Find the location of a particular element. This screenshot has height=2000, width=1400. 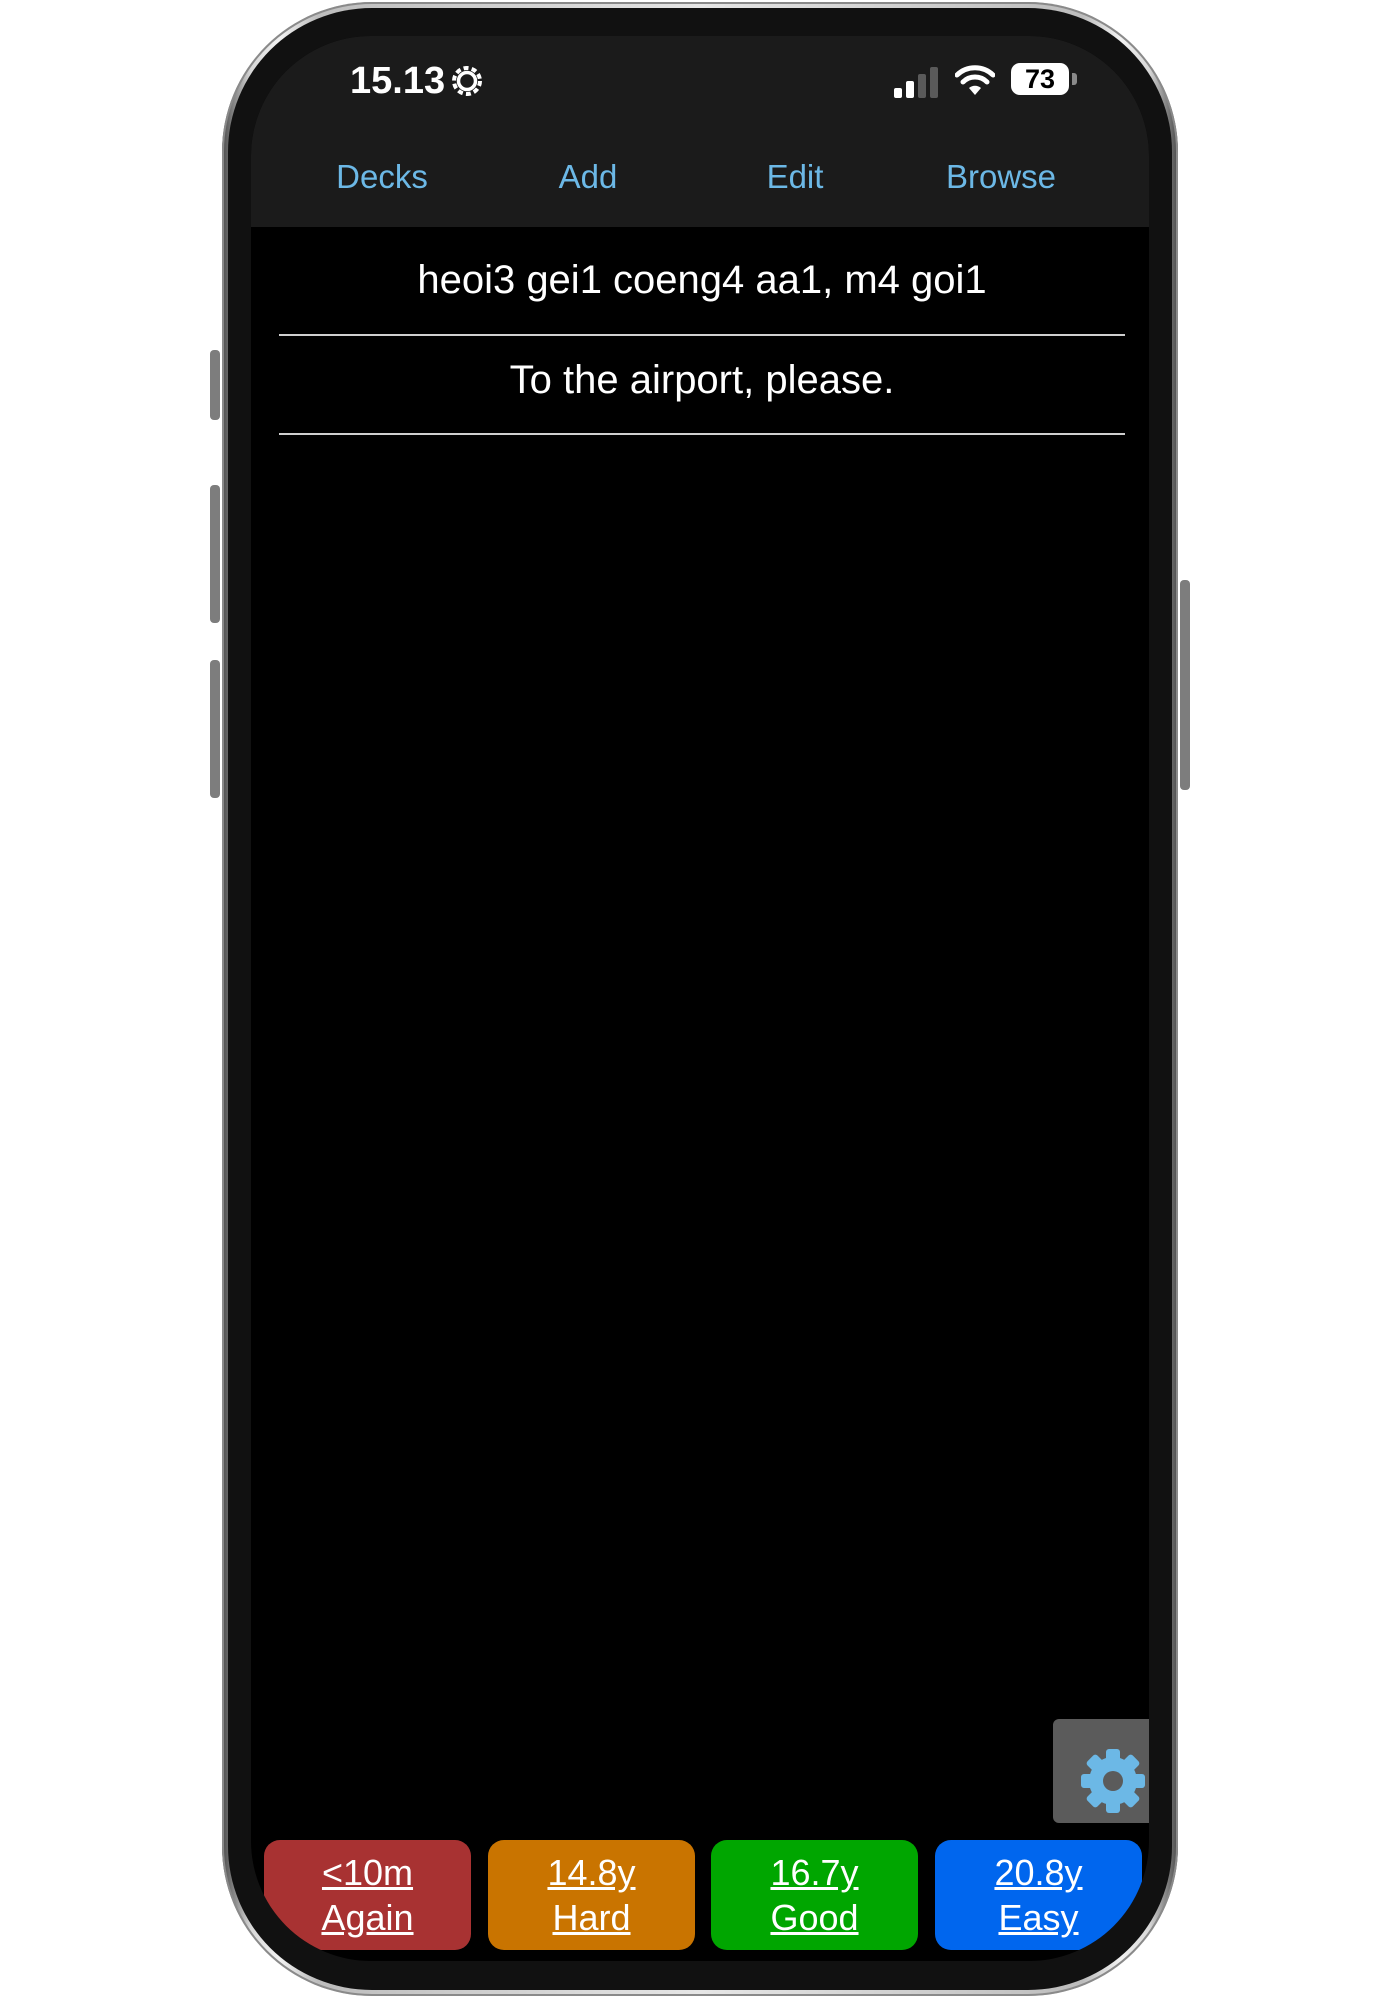

hard-label: Hard is located at coordinates (591, 1917).